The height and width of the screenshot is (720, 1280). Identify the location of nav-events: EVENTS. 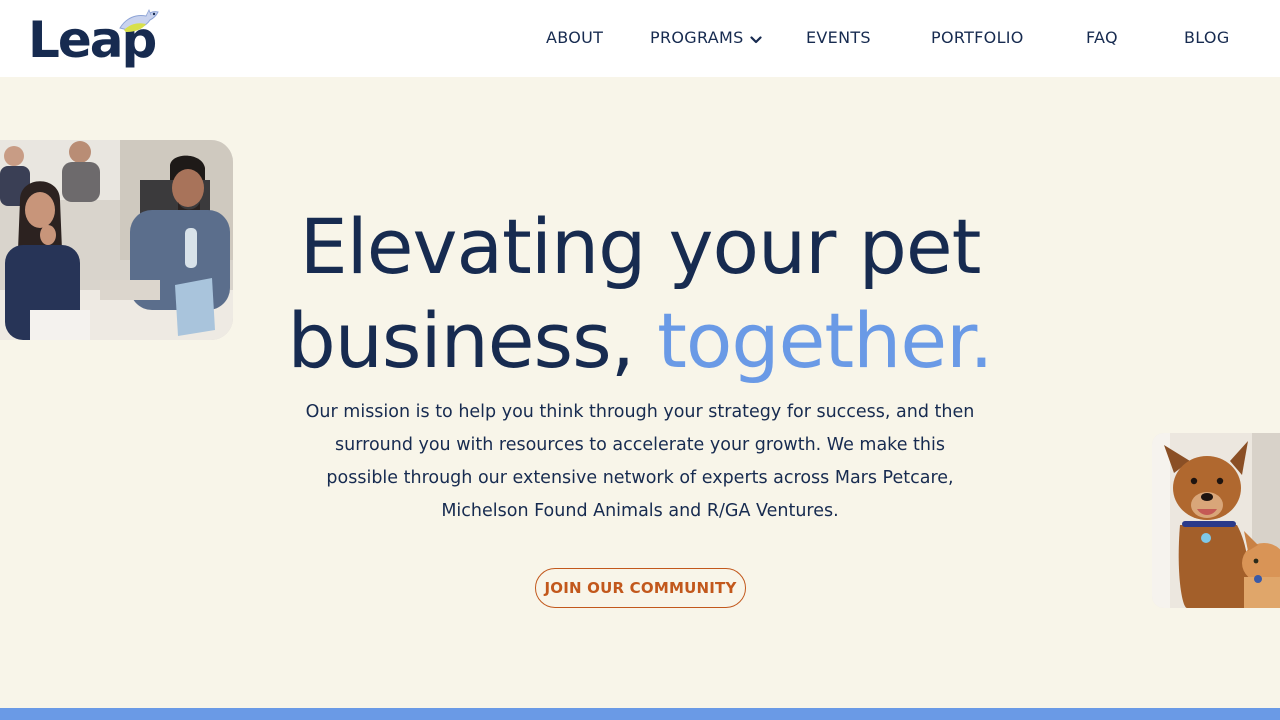
(838, 38).